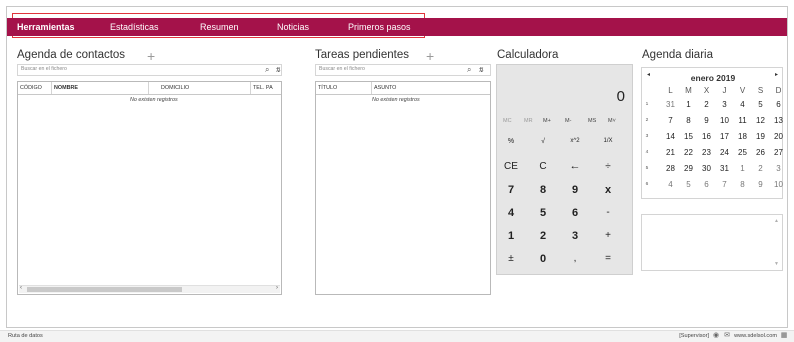 The image size is (794, 342). Describe the element at coordinates (713, 78) in the screenshot. I see `calendar-month: enero 2019` at that location.